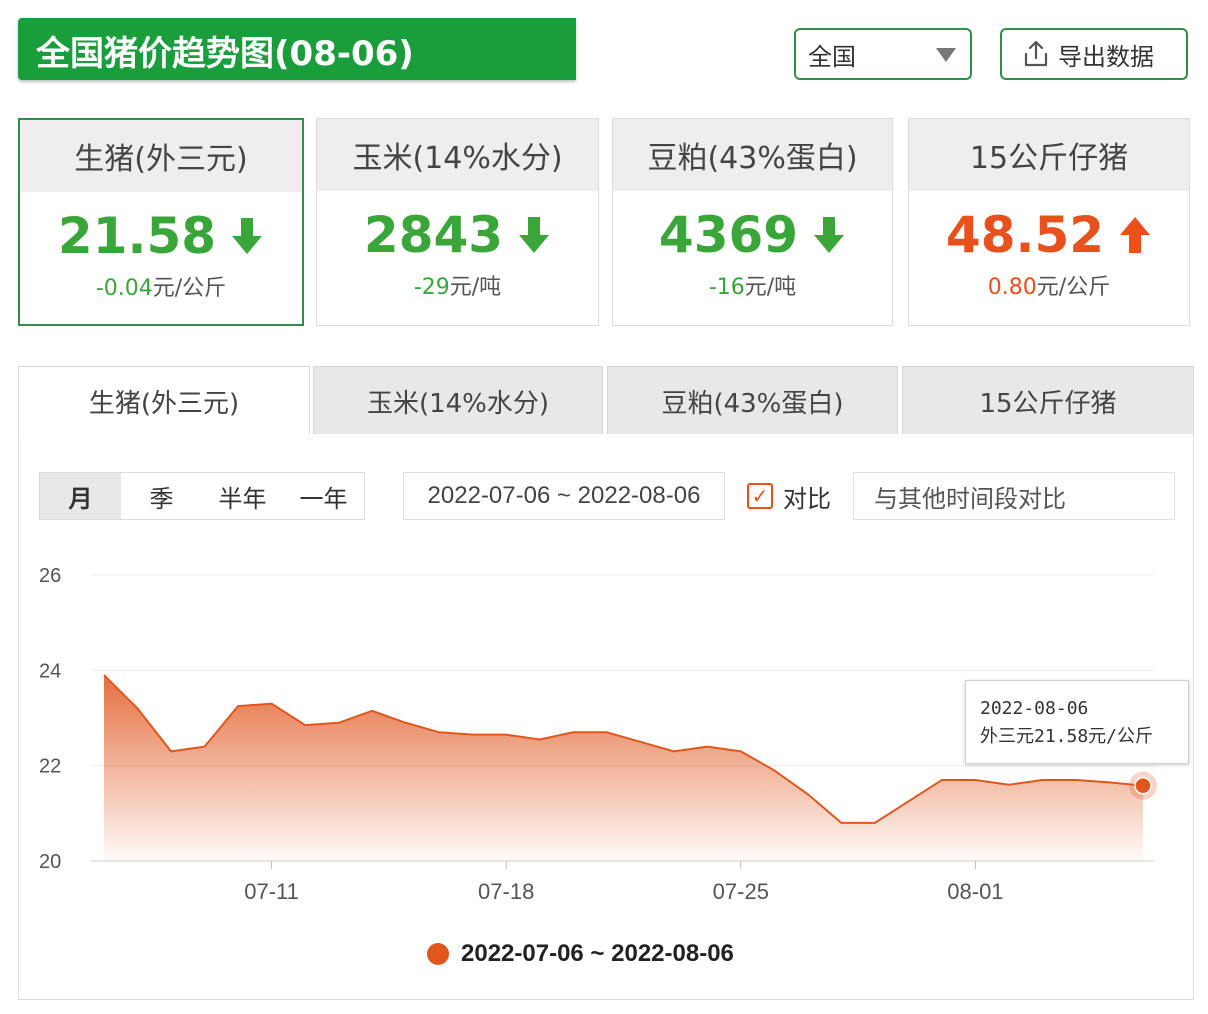 The image size is (1208, 1014). I want to click on card-live-hog: 生猪(外三元) 21.58 -0.04元/公斤, so click(161, 222).